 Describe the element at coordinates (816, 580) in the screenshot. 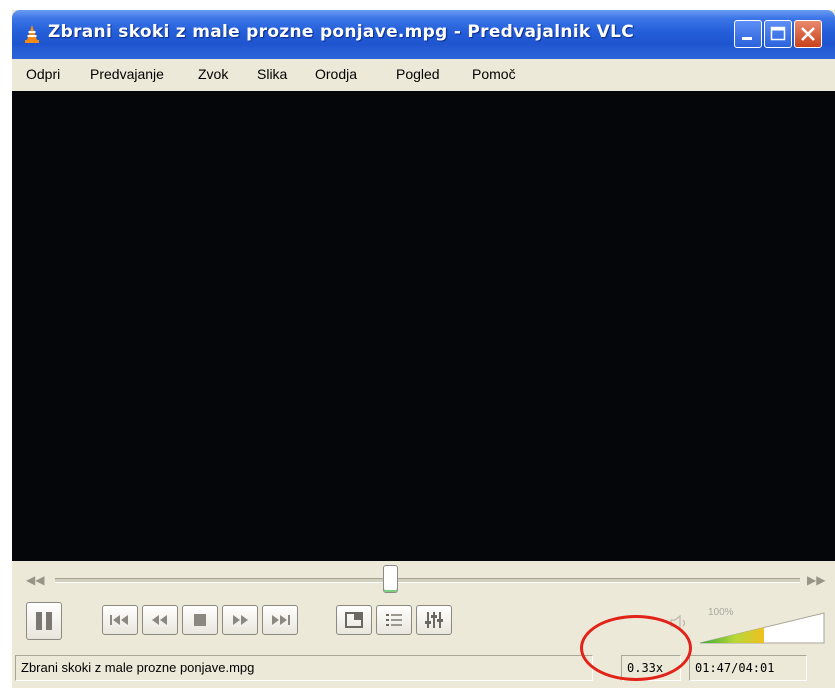

I see `seek-forward-icon: ▶▶` at that location.